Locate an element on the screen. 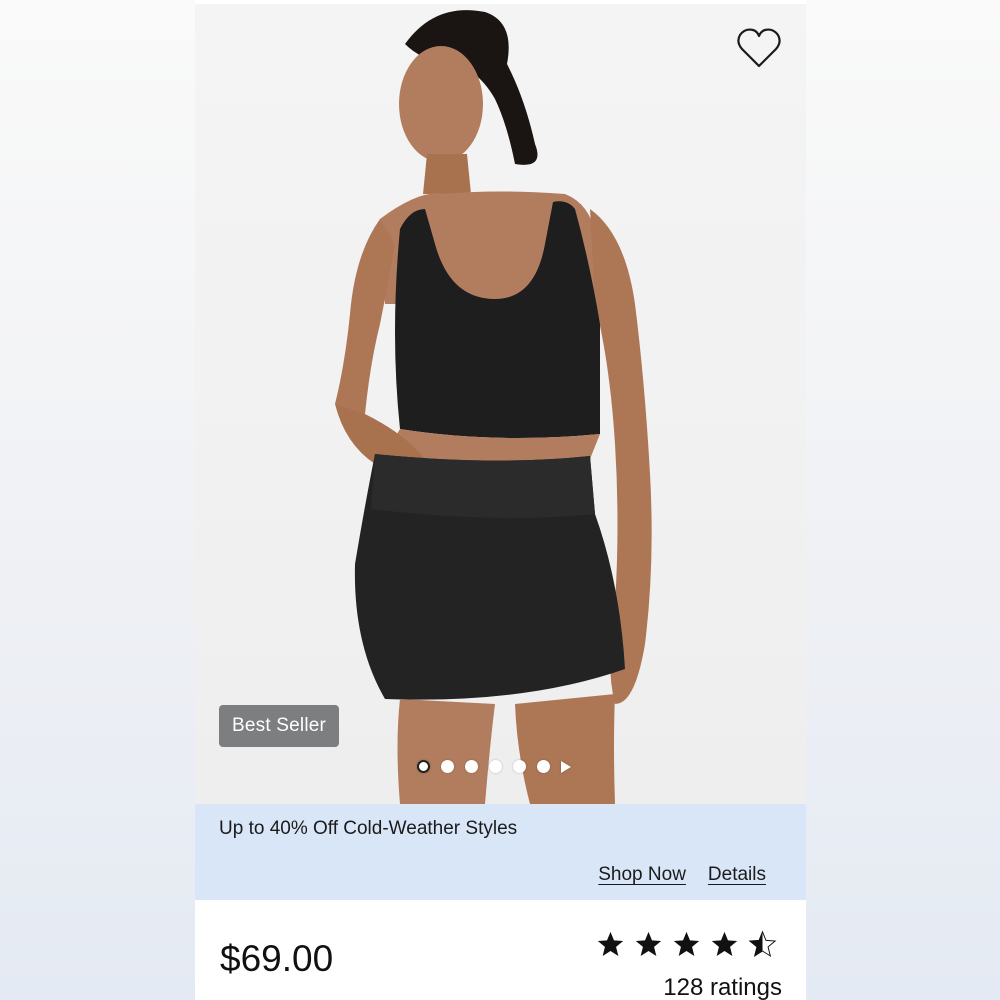 This screenshot has width=1000, height=1000. heart-outline-icon is located at coordinates (759, 48).